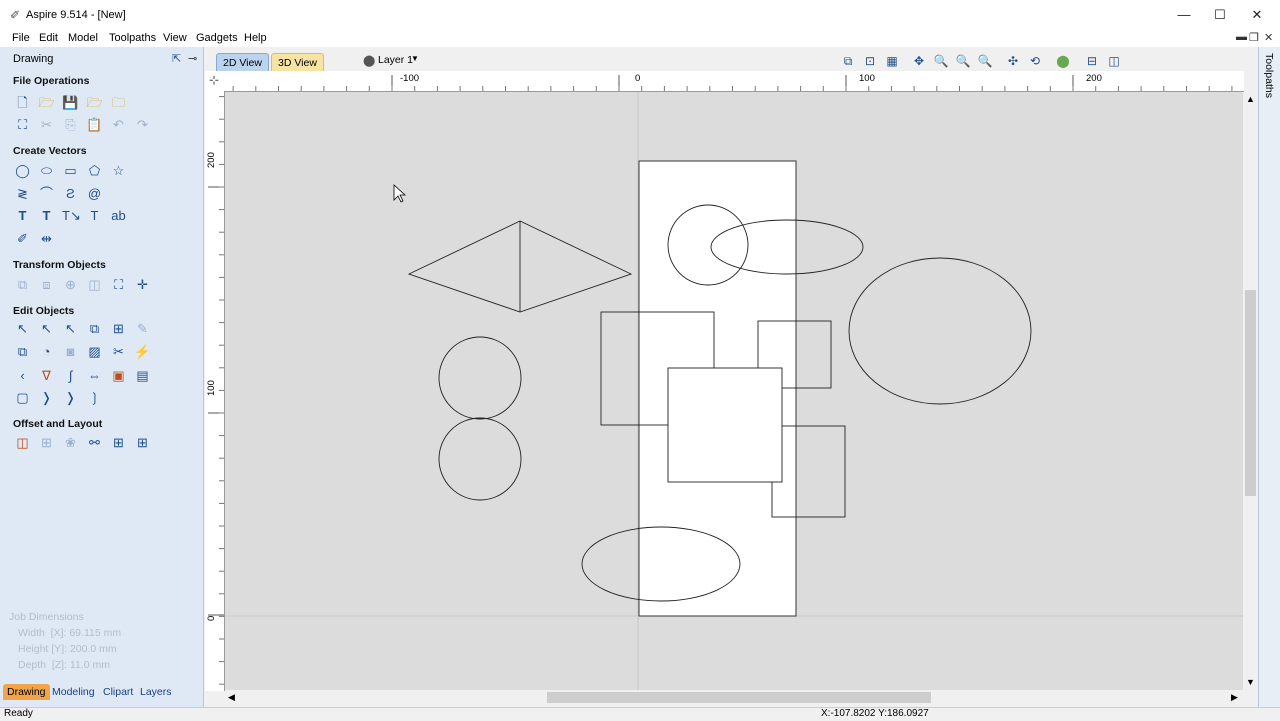 Image resolution: width=1280 pixels, height=721 pixels. I want to click on panel-pin-icon: ⇱, so click(176, 58).